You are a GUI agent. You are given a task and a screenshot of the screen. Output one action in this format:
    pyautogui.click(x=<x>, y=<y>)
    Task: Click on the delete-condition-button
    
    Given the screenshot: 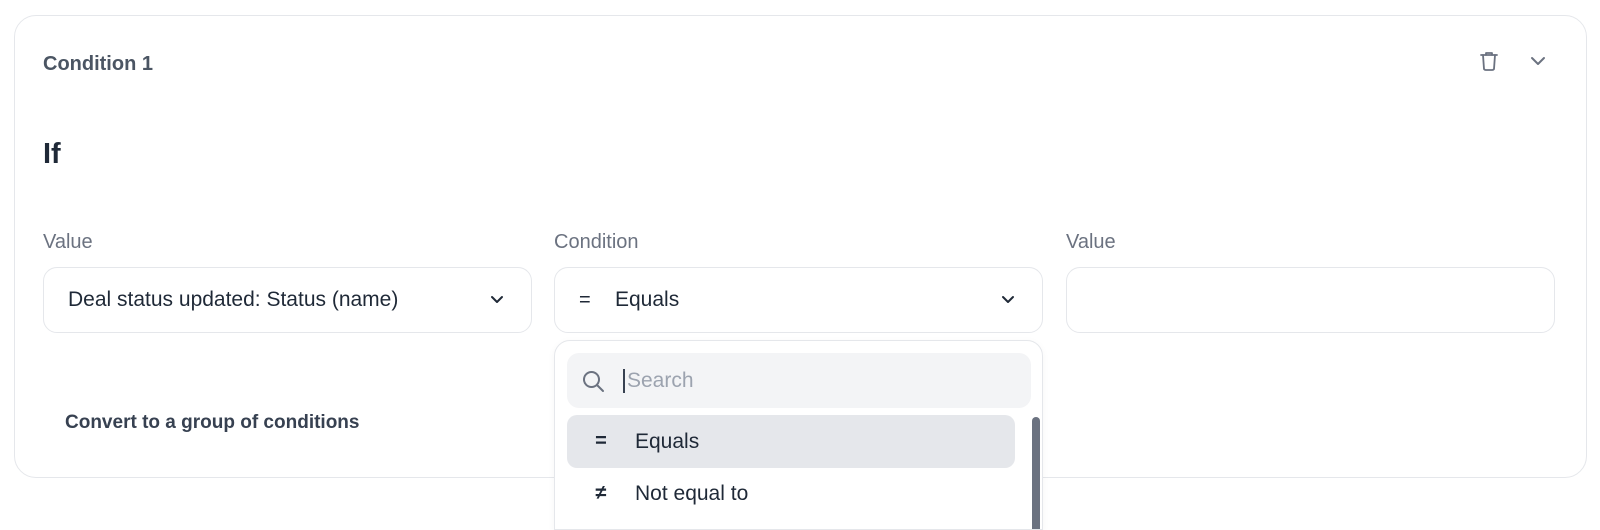 What is the action you would take?
    pyautogui.click(x=1489, y=63)
    